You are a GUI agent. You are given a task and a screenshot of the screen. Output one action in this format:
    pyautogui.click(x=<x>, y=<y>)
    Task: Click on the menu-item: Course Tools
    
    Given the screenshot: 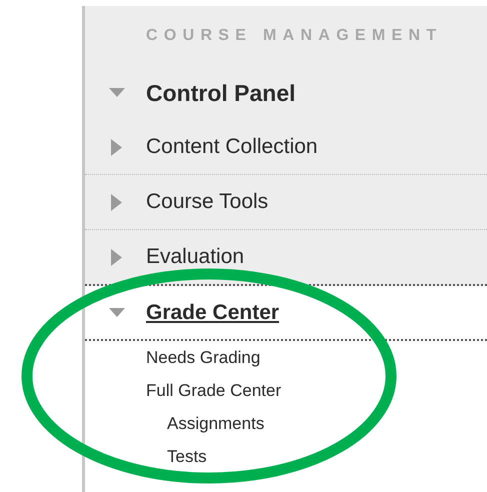 What is the action you would take?
    pyautogui.click(x=207, y=202)
    